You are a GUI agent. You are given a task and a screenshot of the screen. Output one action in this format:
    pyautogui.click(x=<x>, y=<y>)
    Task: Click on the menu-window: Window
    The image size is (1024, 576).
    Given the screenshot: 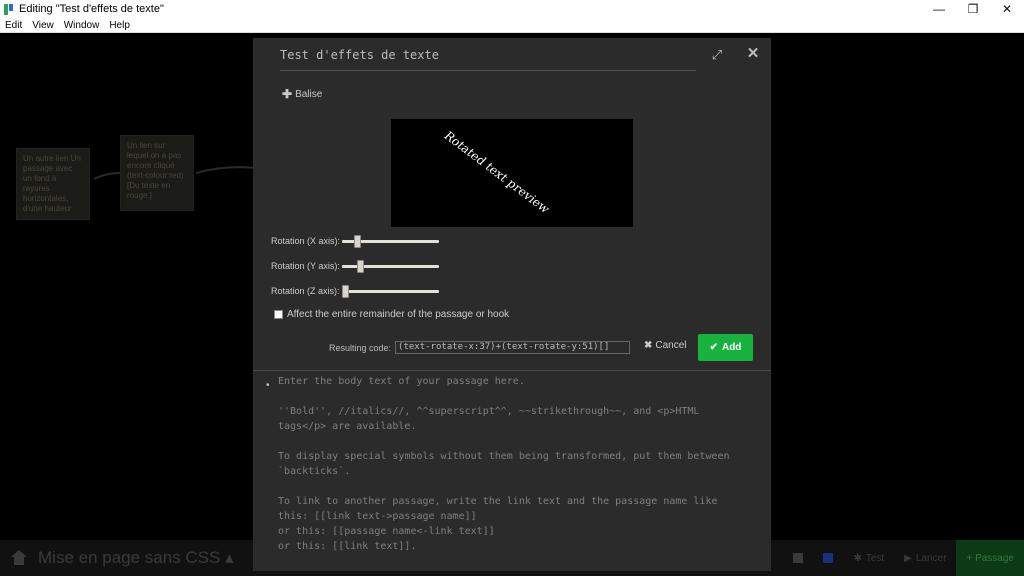 What is the action you would take?
    pyautogui.click(x=82, y=25)
    